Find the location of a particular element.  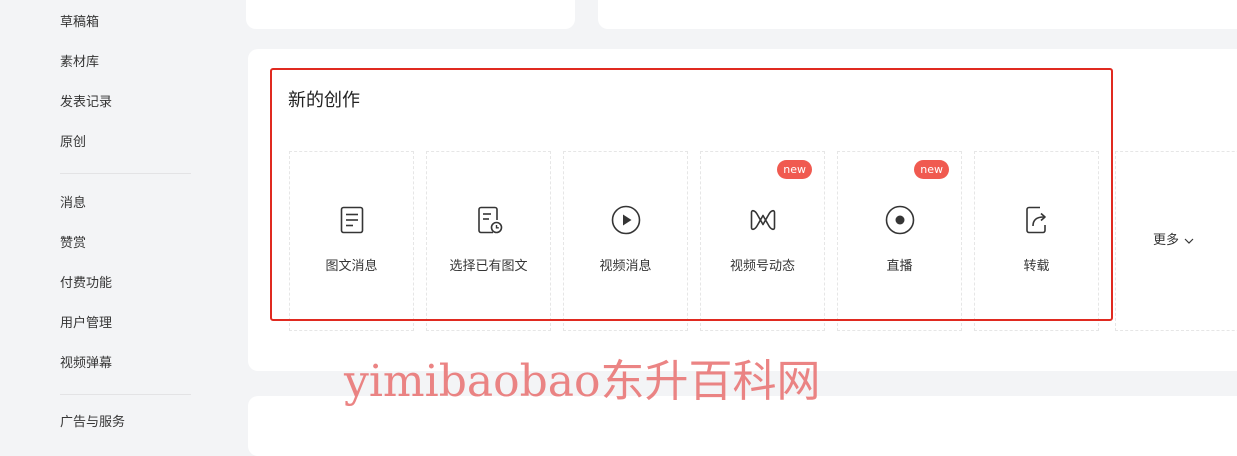

share-document-icon is located at coordinates (1037, 220).